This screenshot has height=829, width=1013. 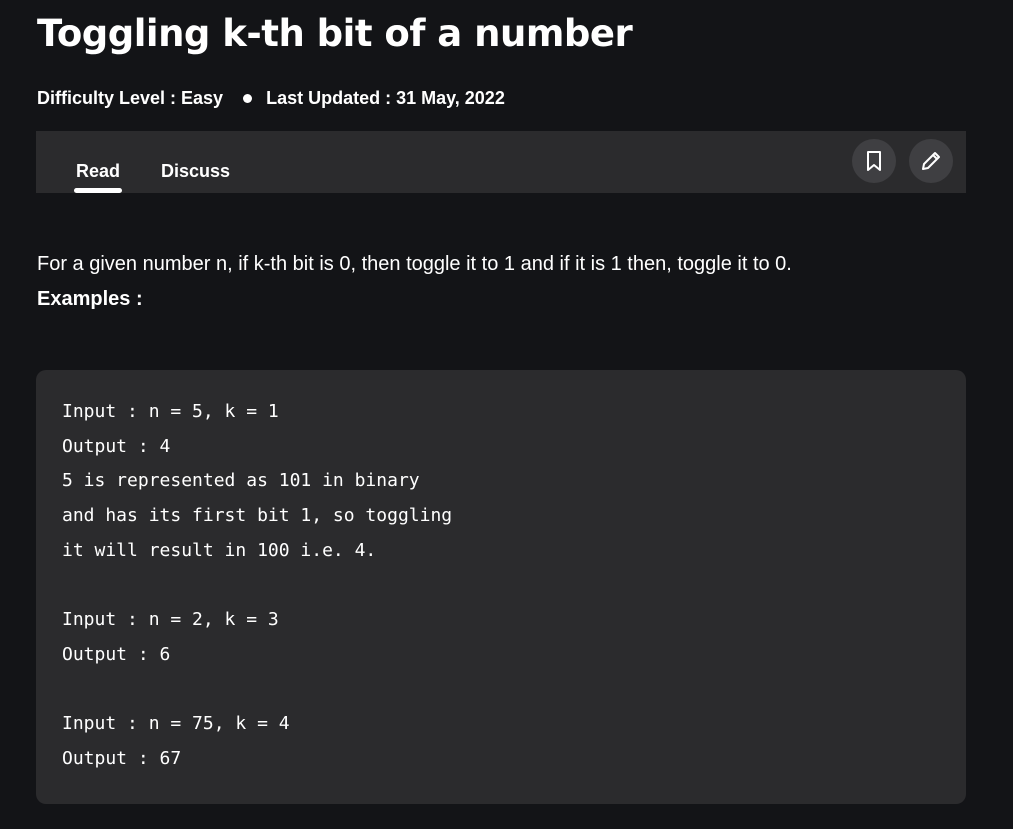 What do you see at coordinates (122, 758) in the screenshot?
I see `code-line: Output : 67` at bounding box center [122, 758].